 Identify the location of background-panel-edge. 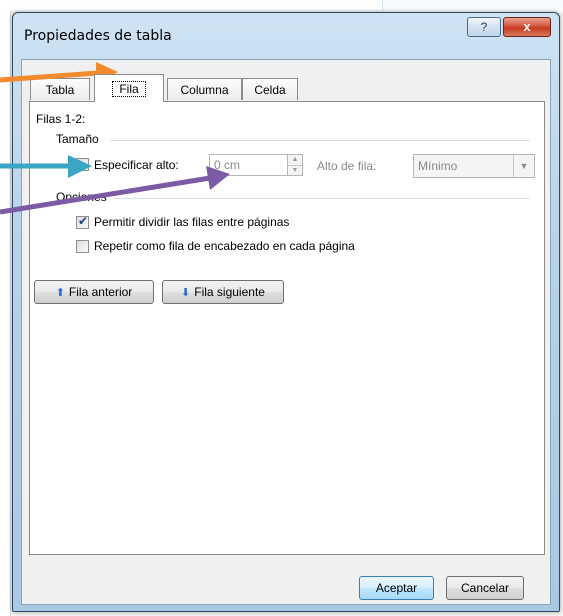
(472, 6).